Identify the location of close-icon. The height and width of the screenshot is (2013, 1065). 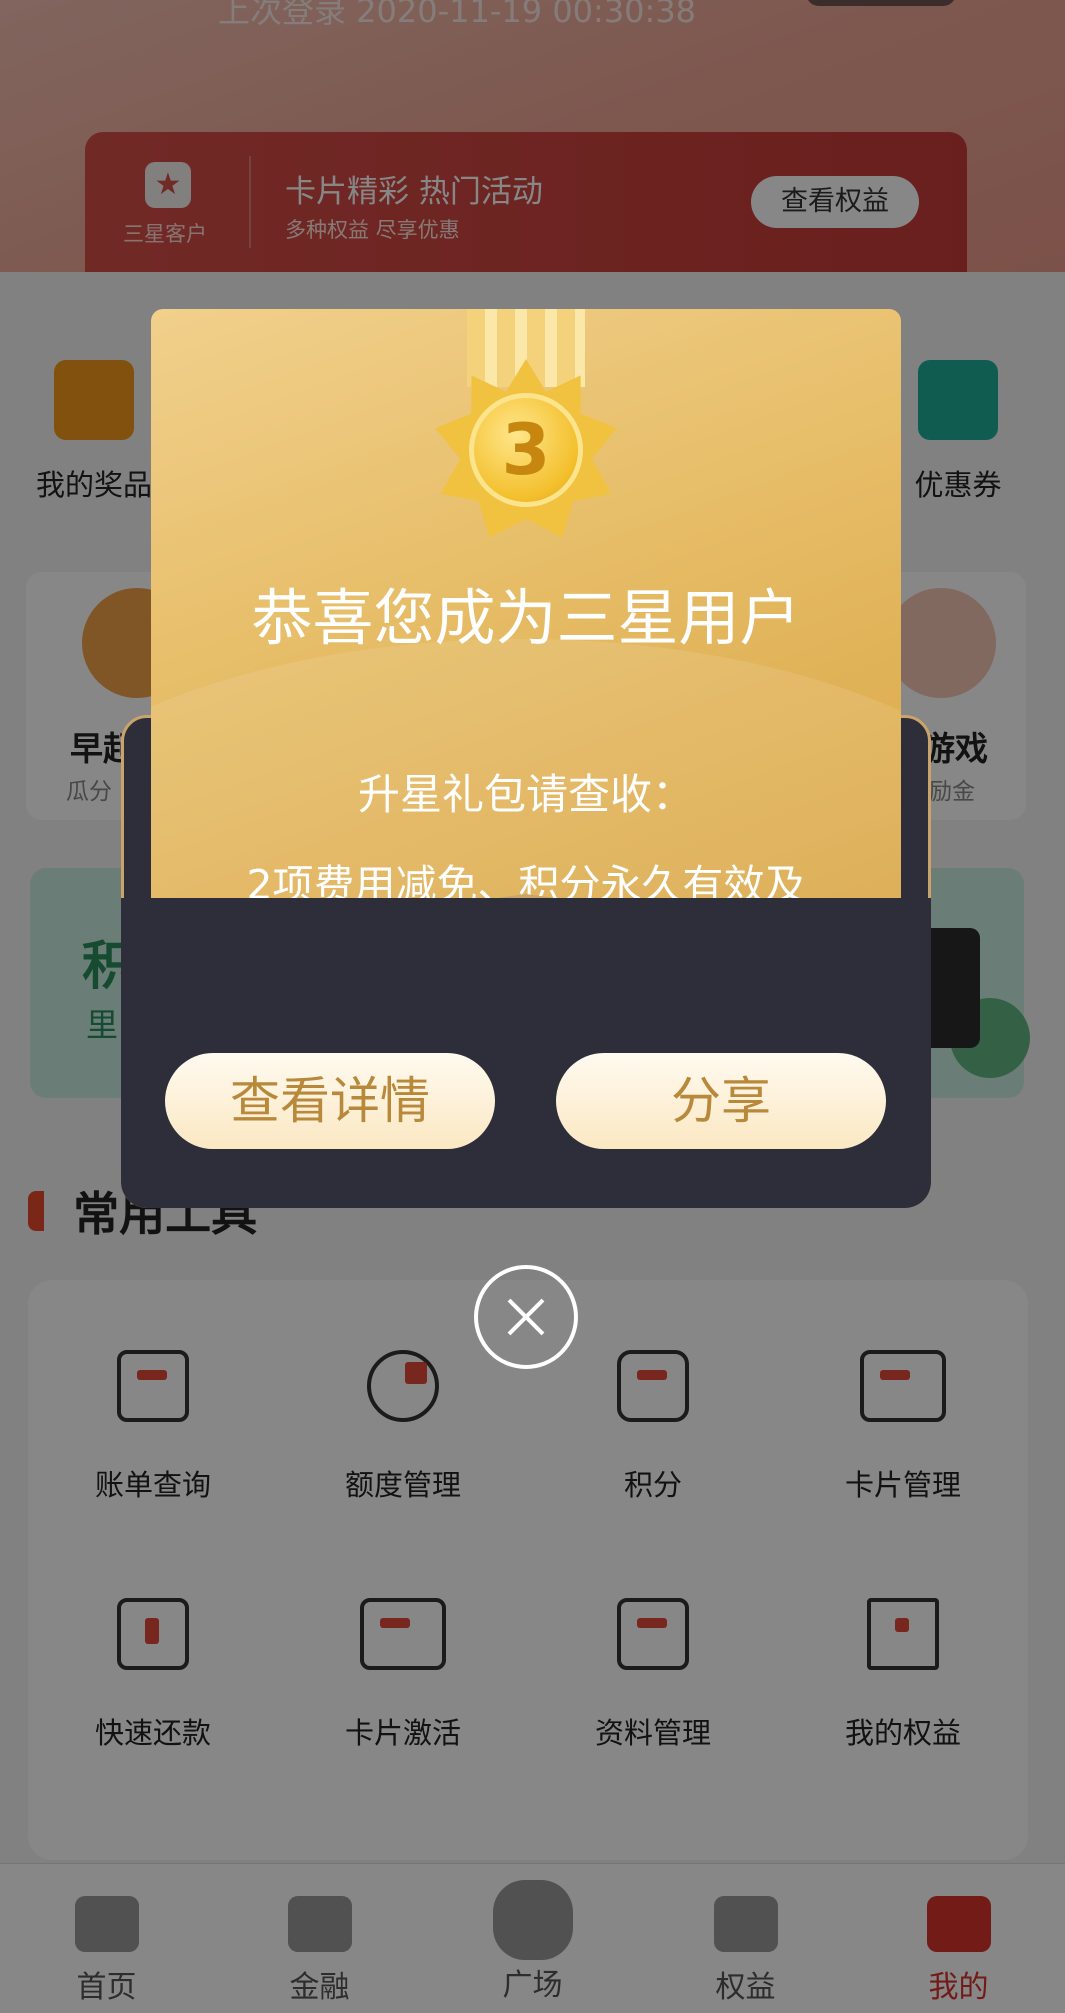
(526, 1317).